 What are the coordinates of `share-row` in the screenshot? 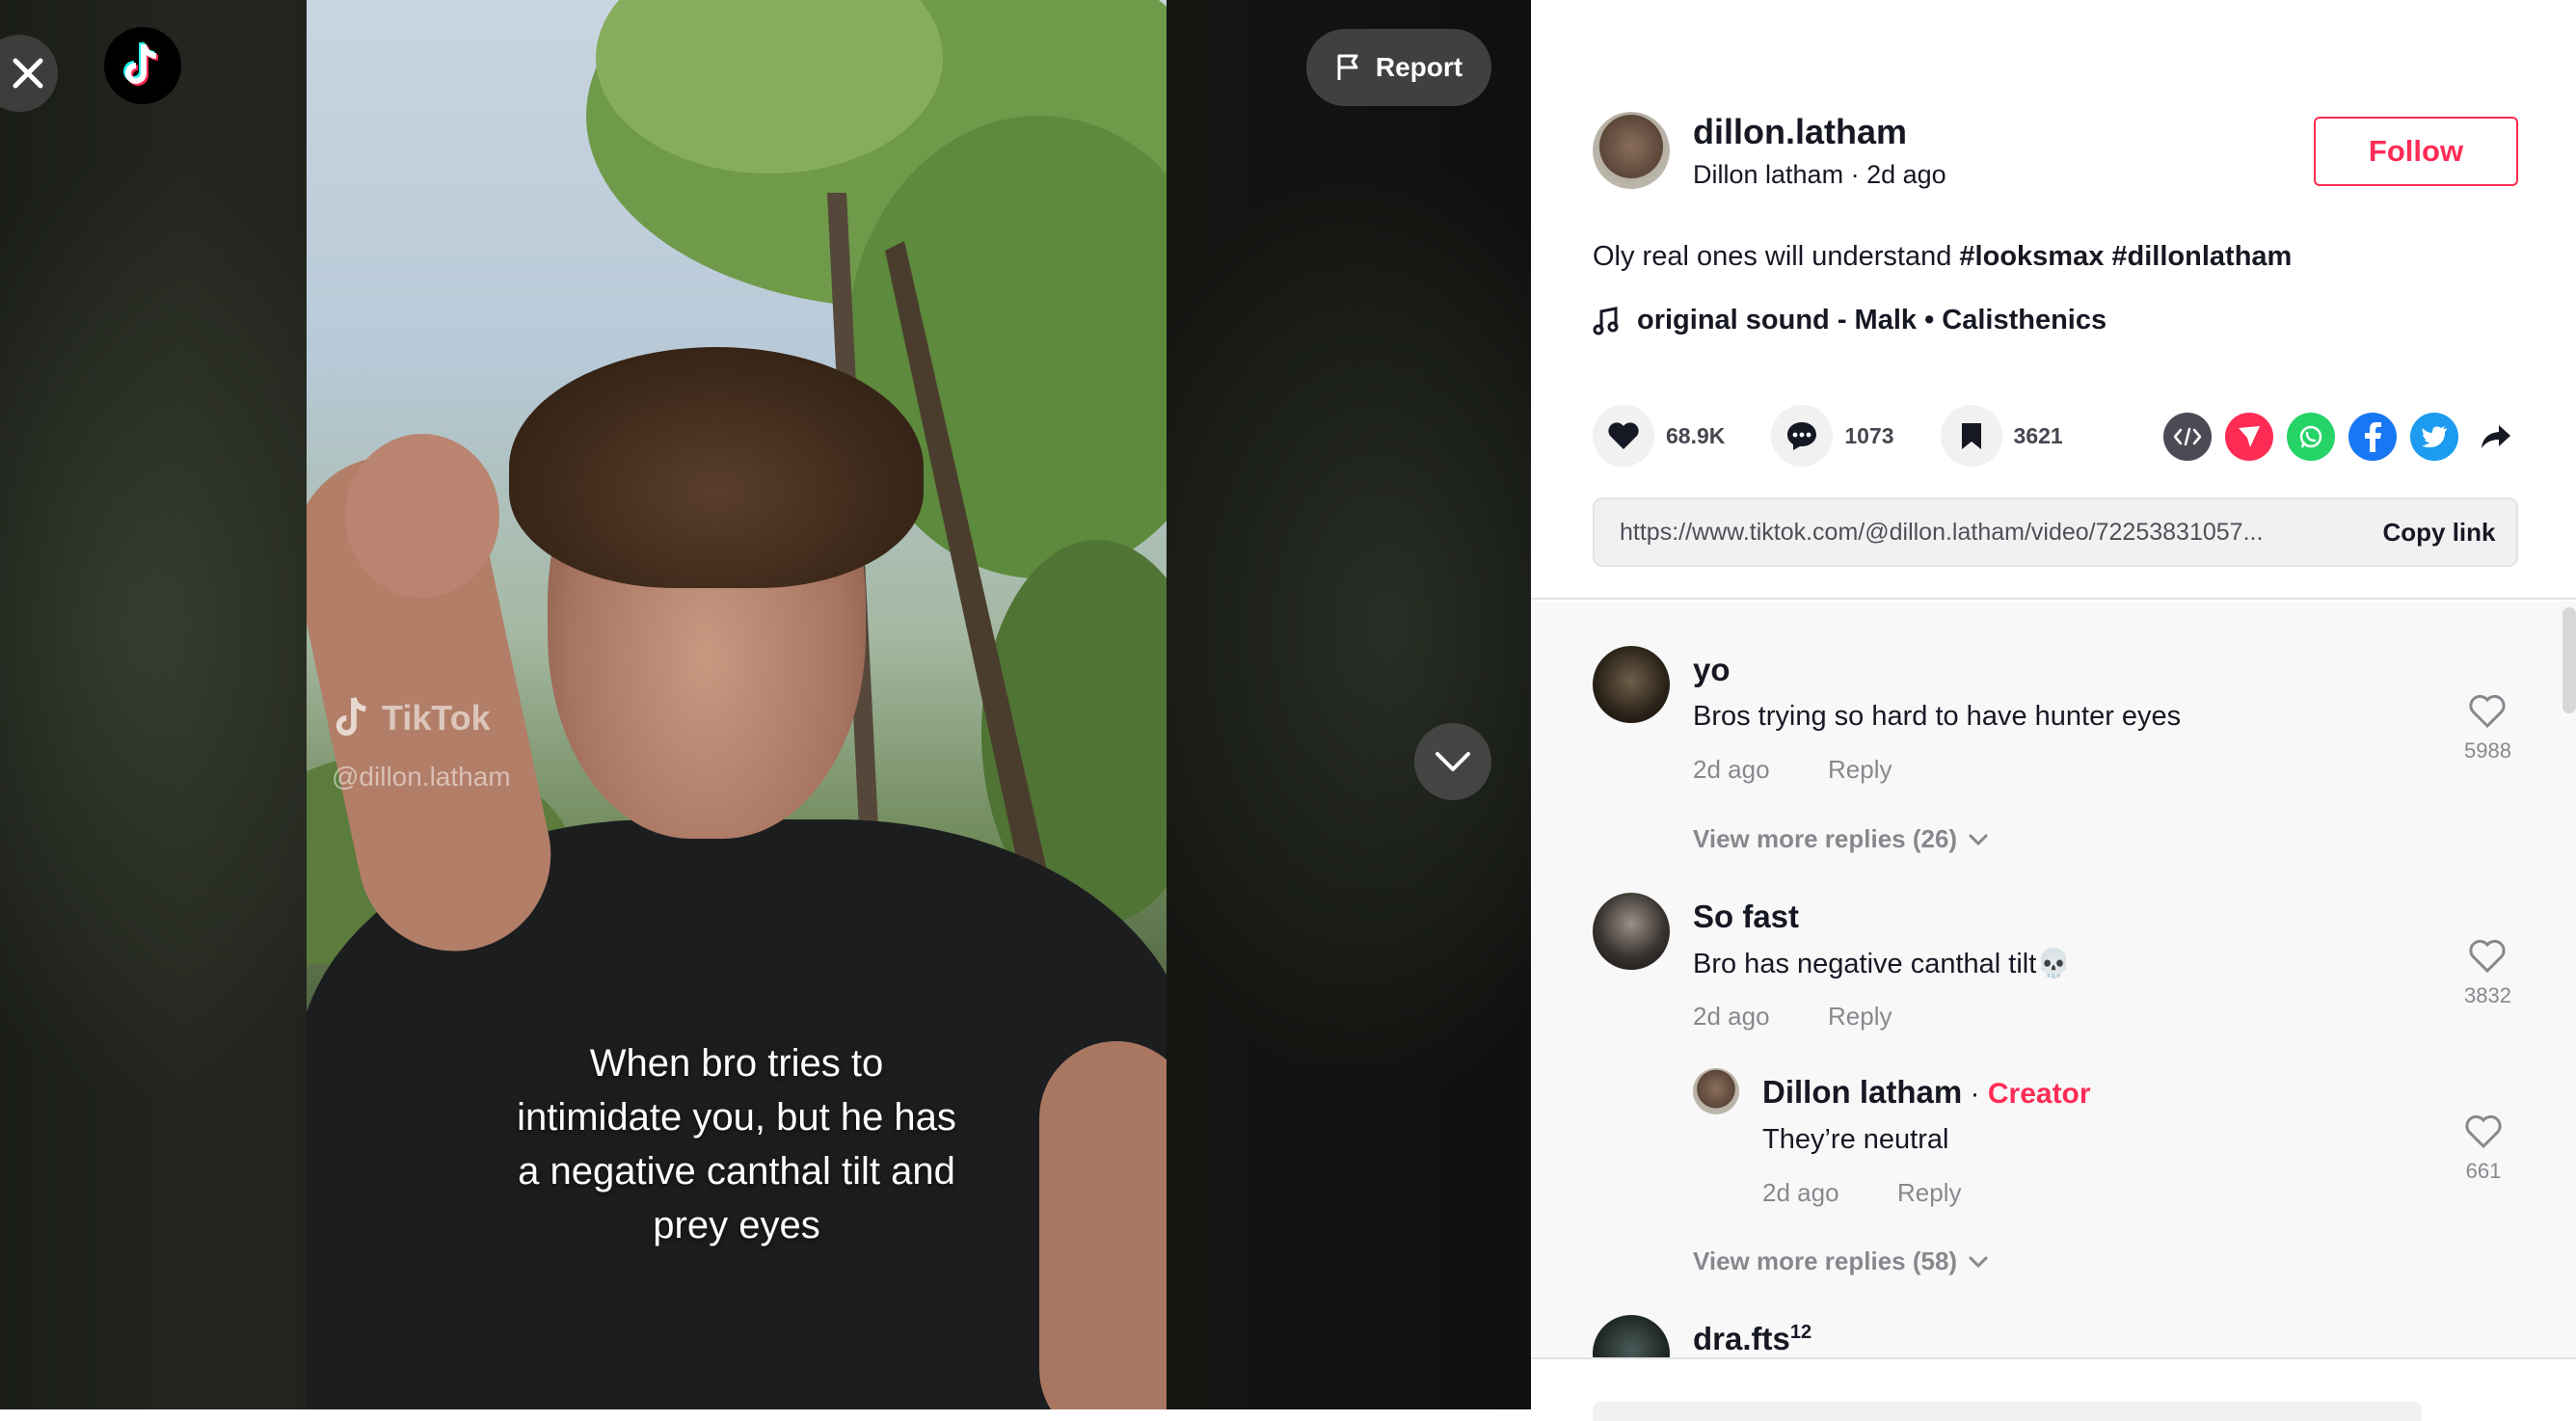 It's located at (2341, 437).